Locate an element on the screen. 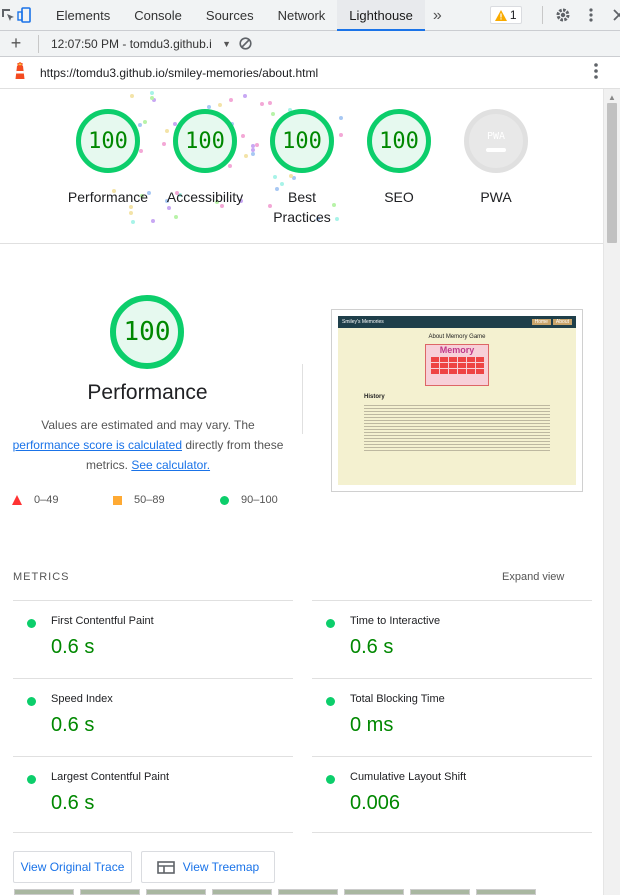 Image resolution: width=620 pixels, height=895 pixels. performance-score-gauge: 100 is located at coordinates (147, 332).